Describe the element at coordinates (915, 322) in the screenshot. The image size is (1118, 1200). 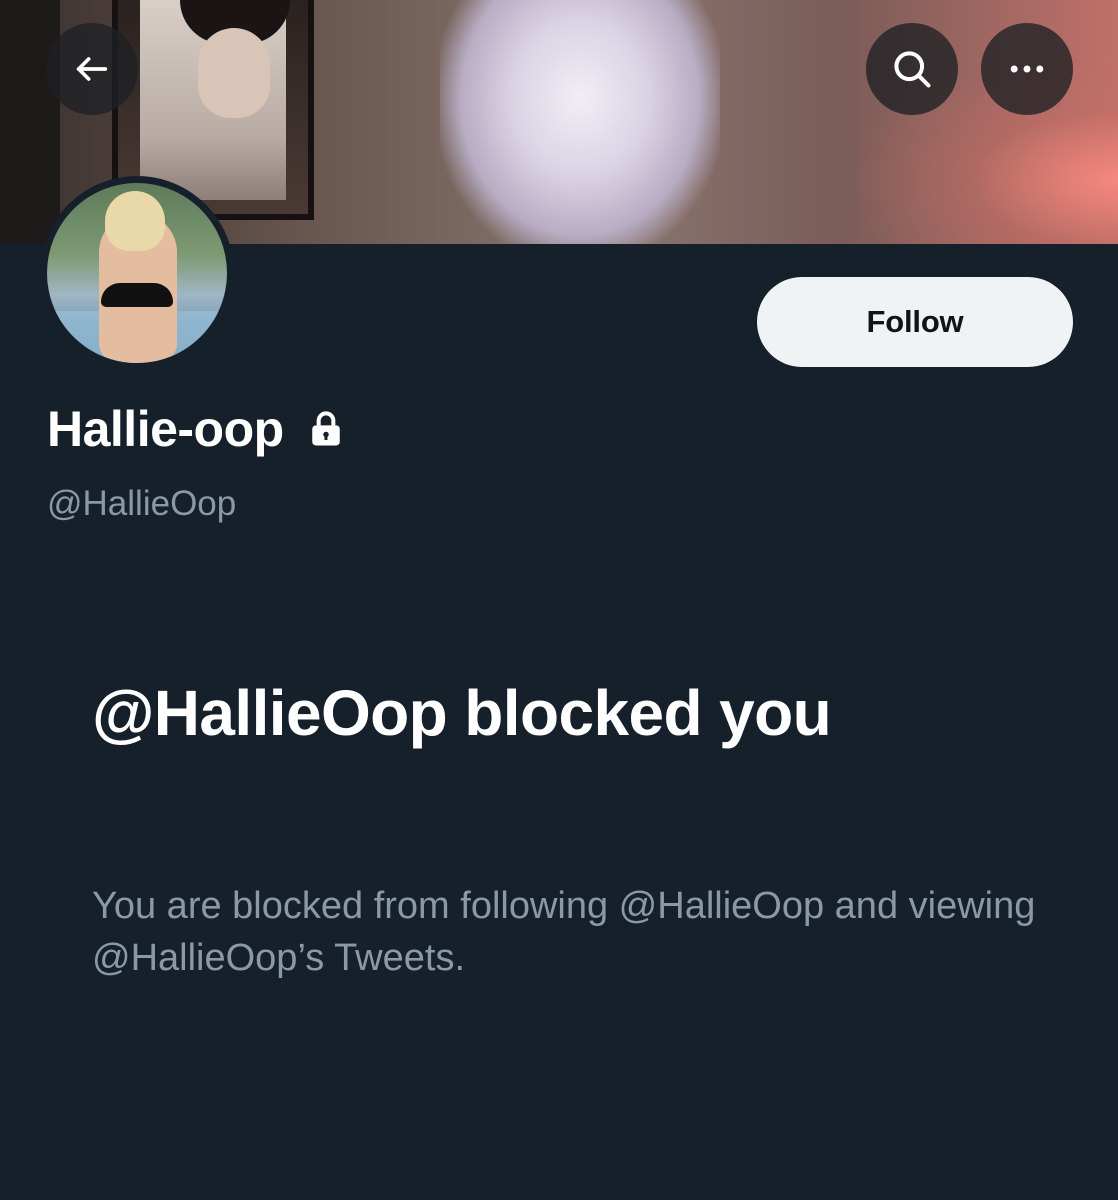
I see `follow-button: Follow` at that location.